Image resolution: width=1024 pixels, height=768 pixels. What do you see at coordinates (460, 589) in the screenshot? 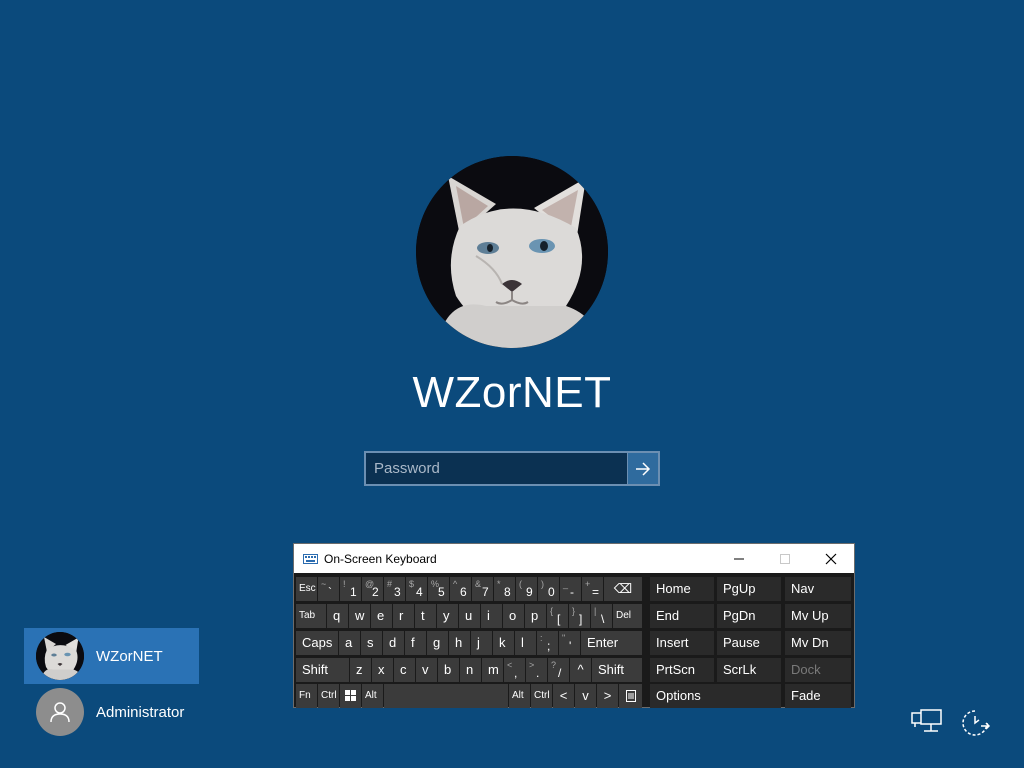
I see `key-6: ^ 6` at bounding box center [460, 589].